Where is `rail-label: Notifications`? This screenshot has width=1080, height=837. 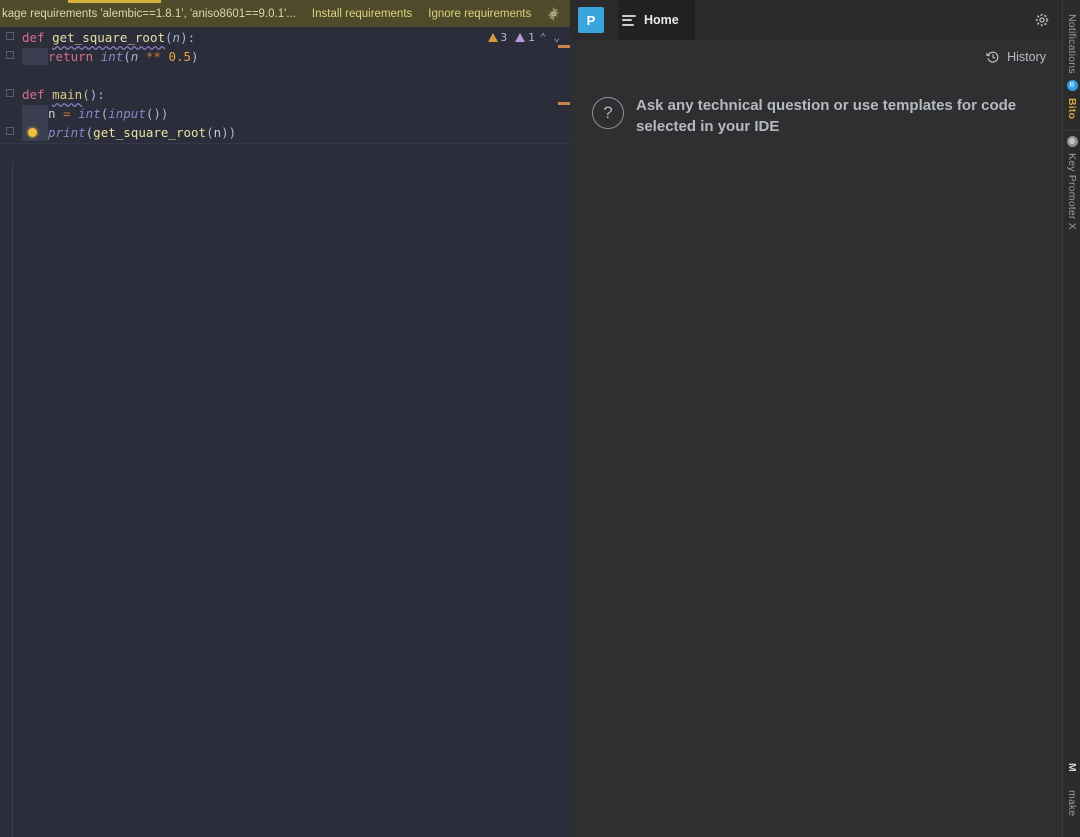
rail-label: Notifications is located at coordinates (1072, 44).